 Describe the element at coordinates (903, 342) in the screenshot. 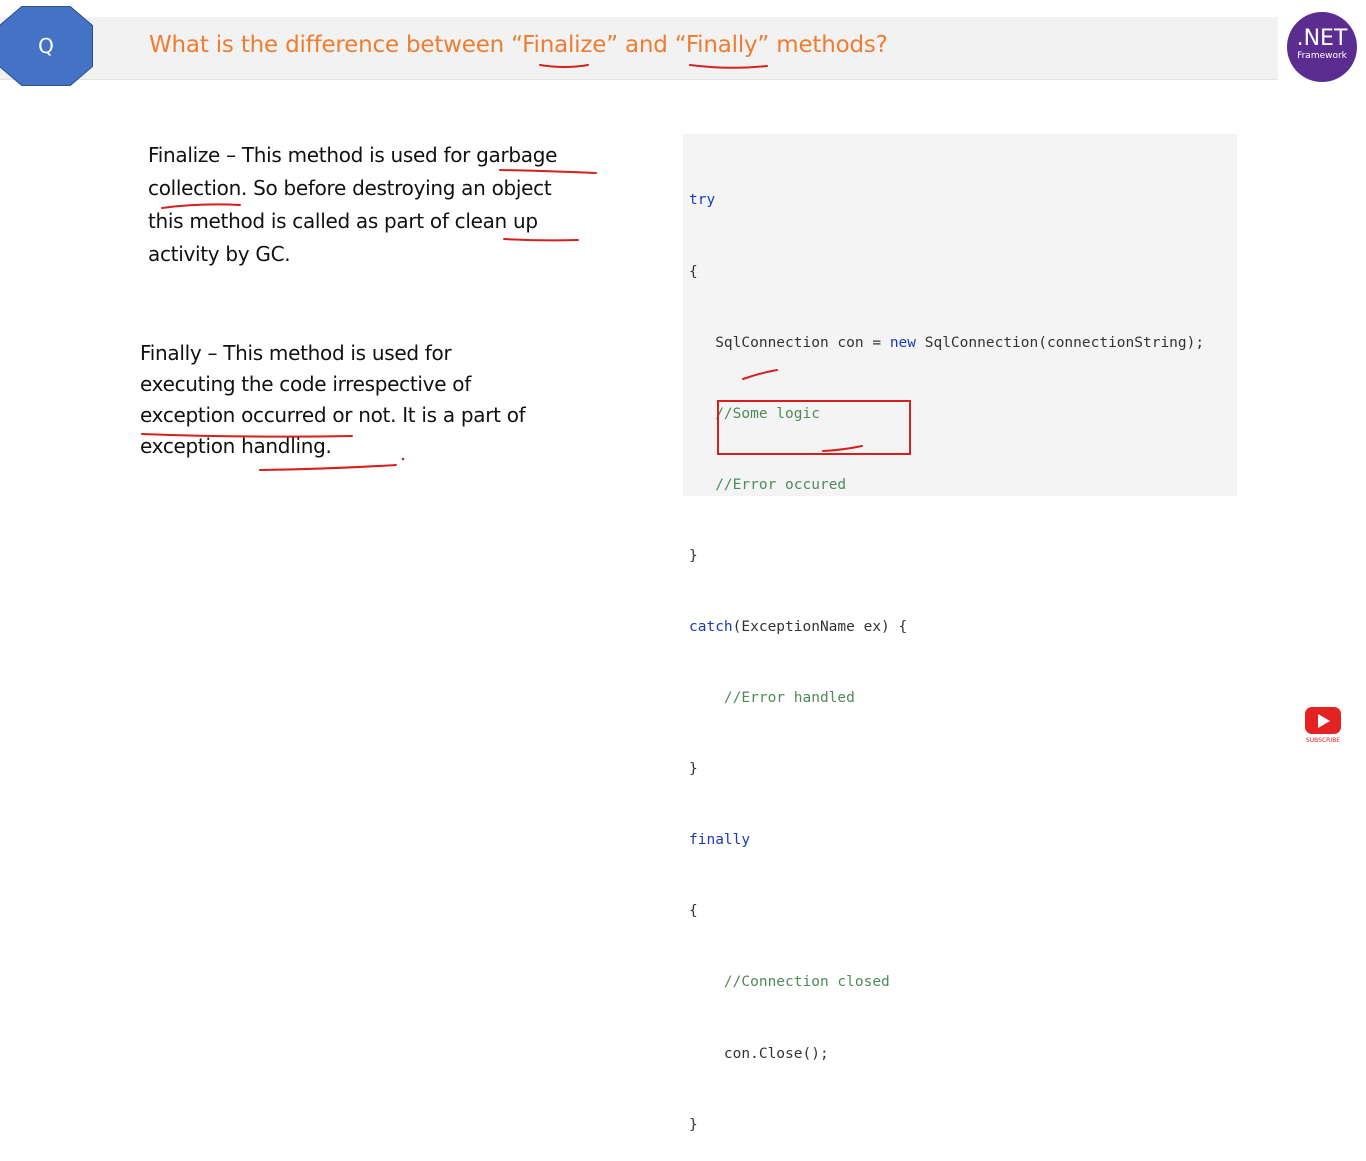

I see `keyword-new: new` at that location.